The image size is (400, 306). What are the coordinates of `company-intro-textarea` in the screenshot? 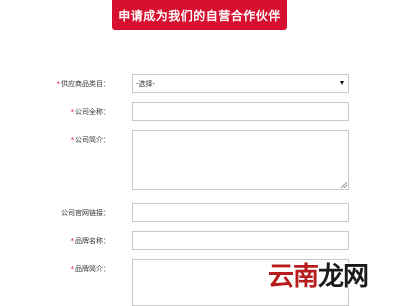 It's located at (240, 160).